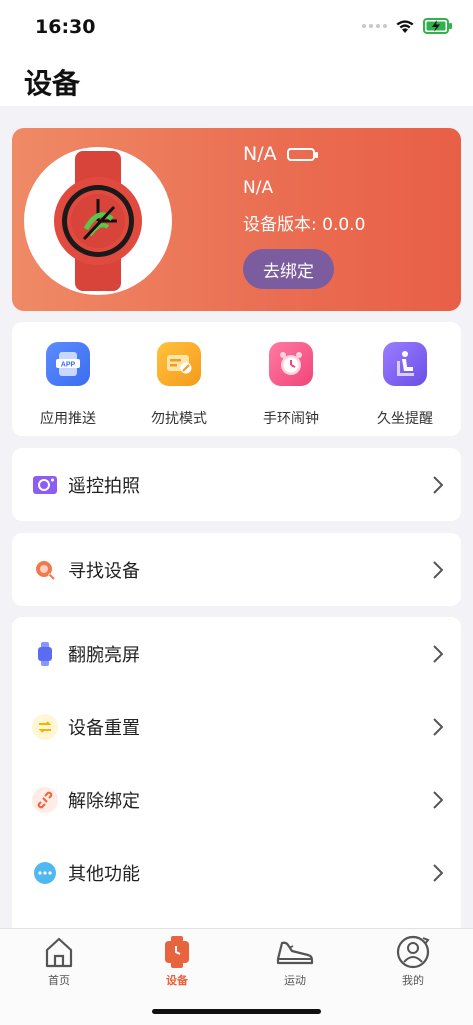 The width and height of the screenshot is (473, 1025). I want to click on quick-action-dnd: 勿扰模式, so click(179, 385).